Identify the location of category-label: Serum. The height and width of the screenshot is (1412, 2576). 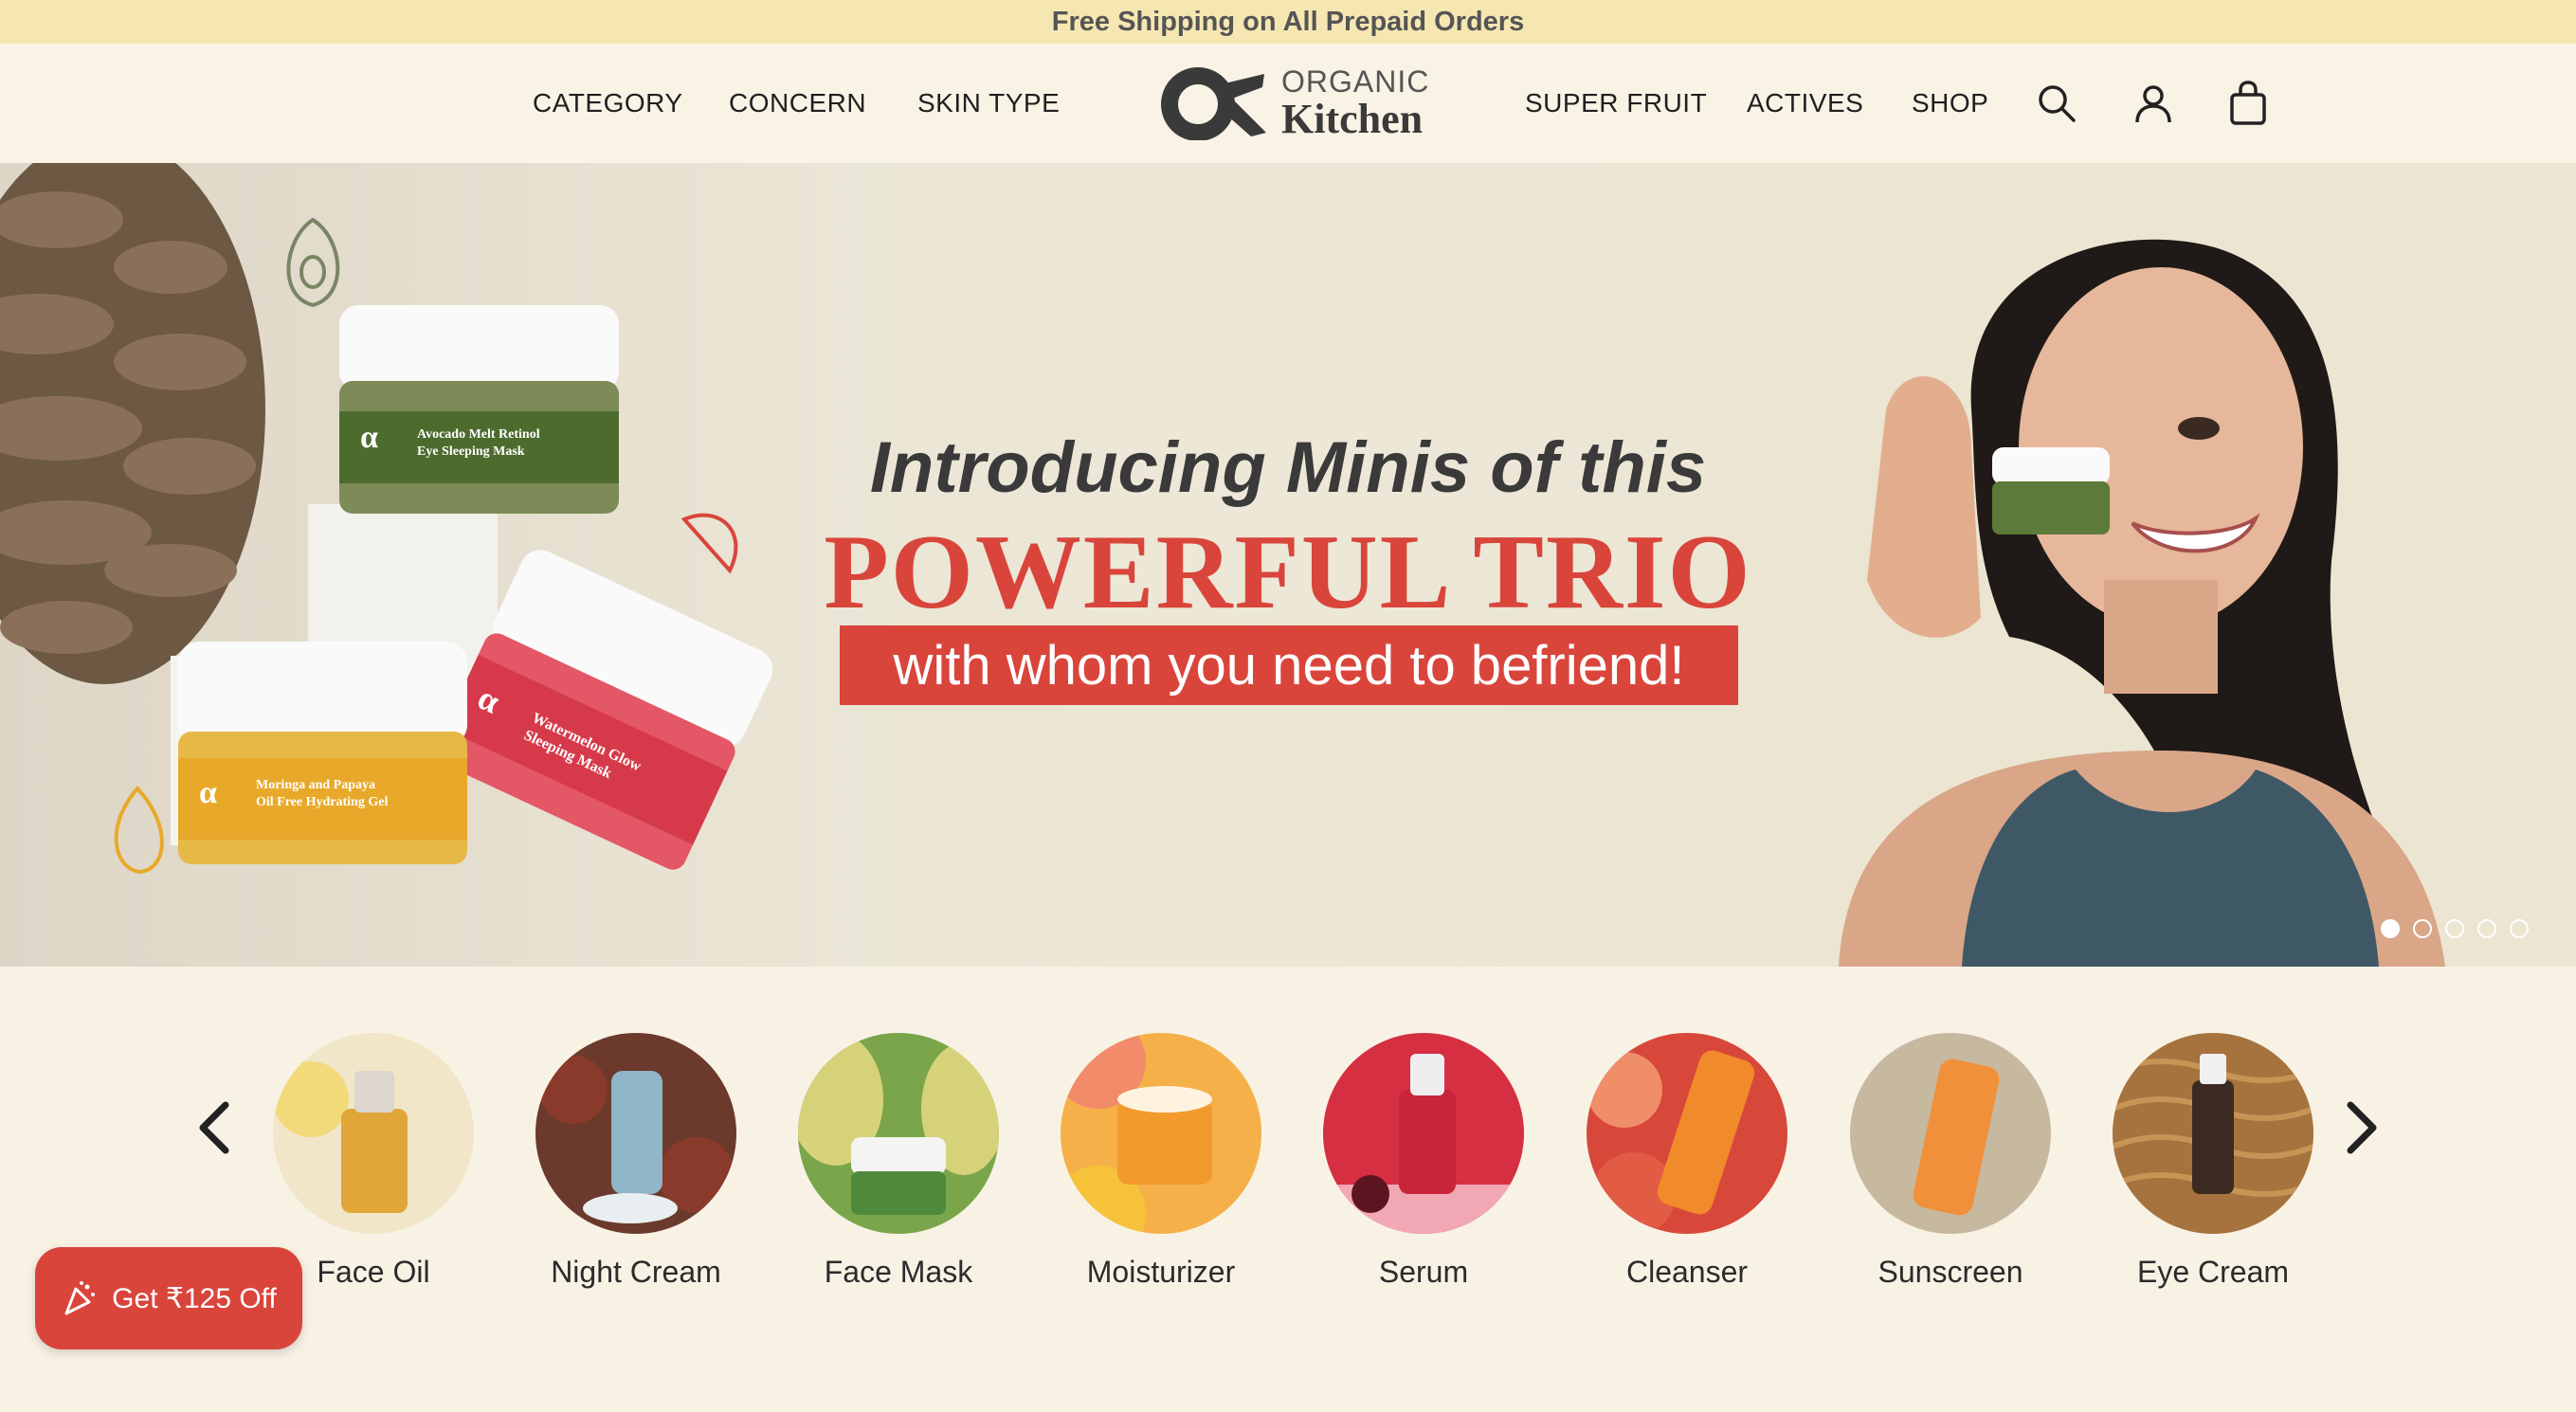
(1423, 1272).